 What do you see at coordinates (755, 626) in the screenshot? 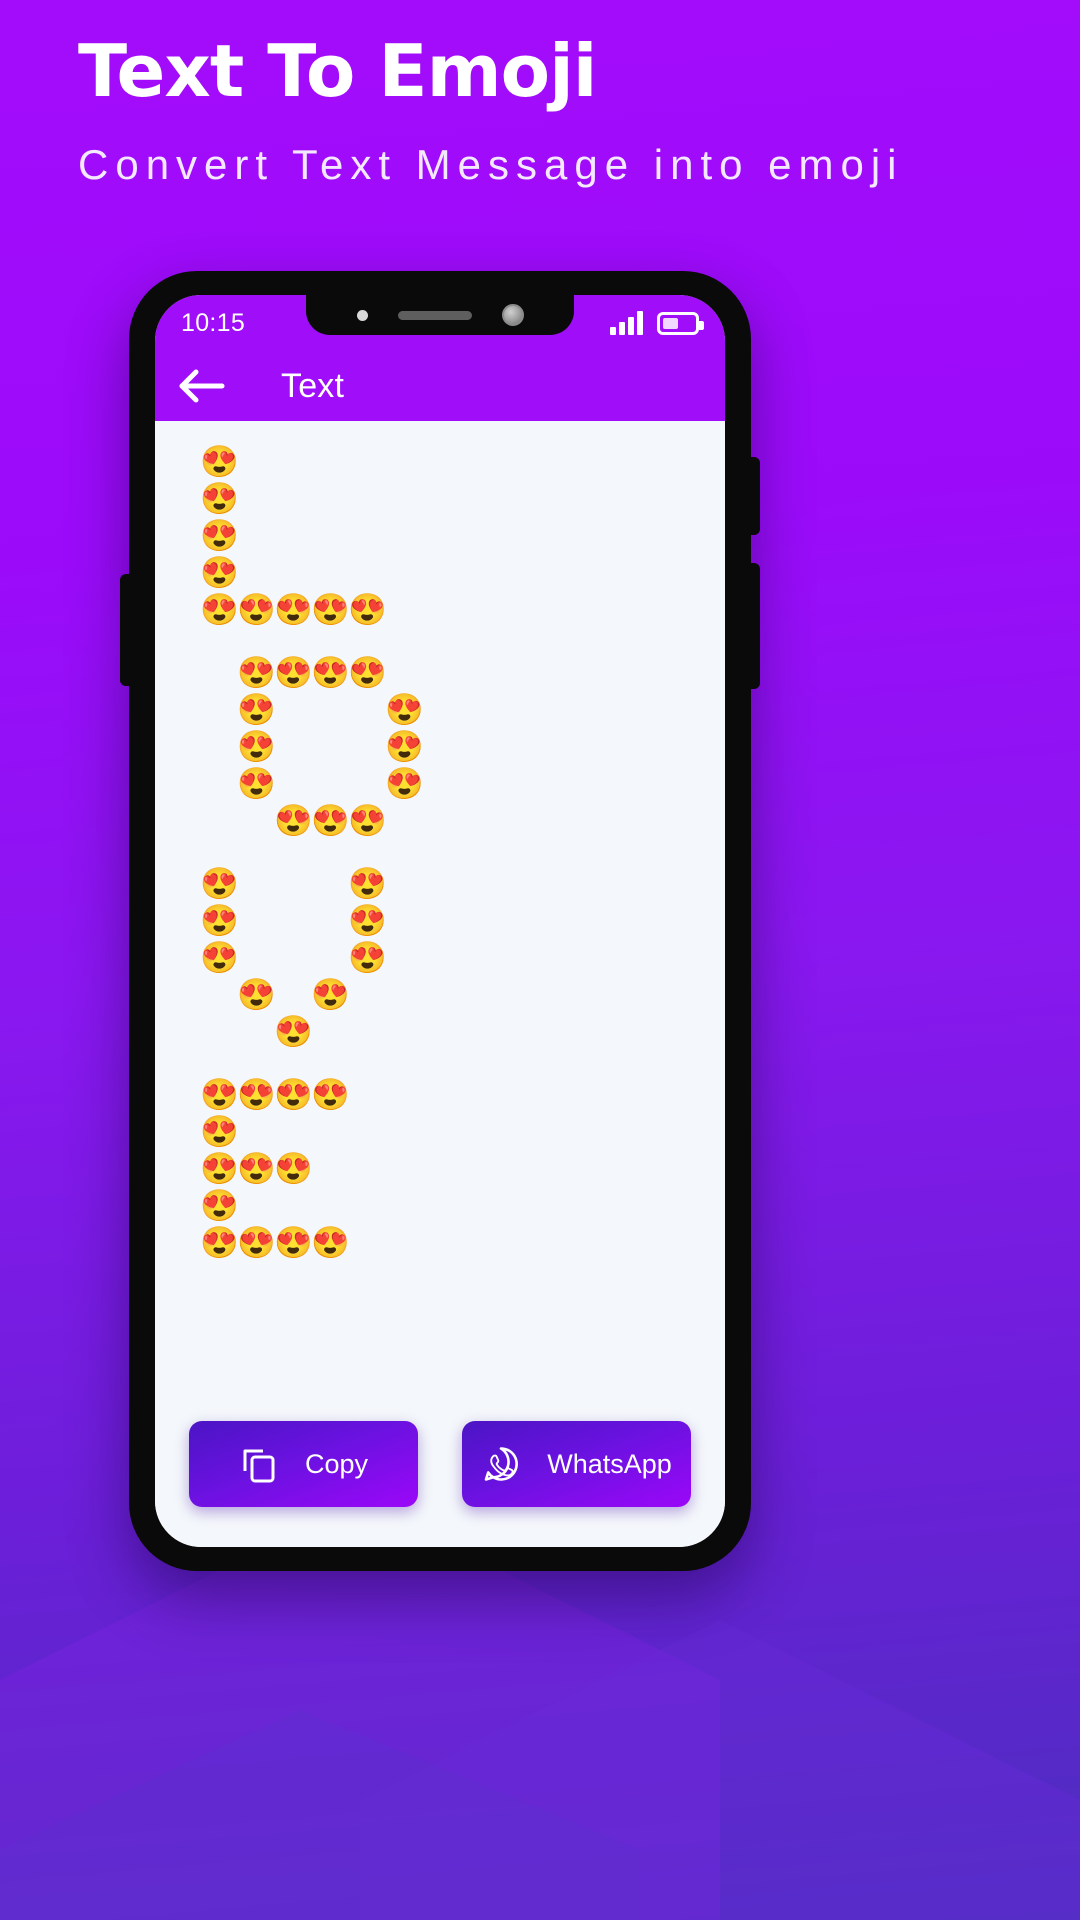
I see `phone-power-button` at bounding box center [755, 626].